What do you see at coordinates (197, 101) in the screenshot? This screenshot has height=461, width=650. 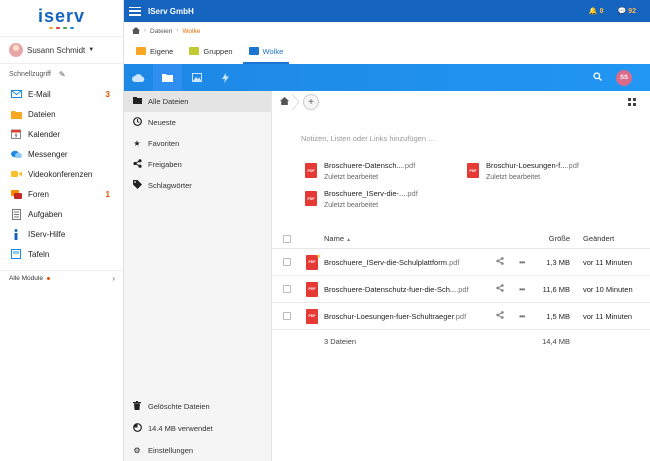 I see `files-nav-all: Alle Dateien` at bounding box center [197, 101].